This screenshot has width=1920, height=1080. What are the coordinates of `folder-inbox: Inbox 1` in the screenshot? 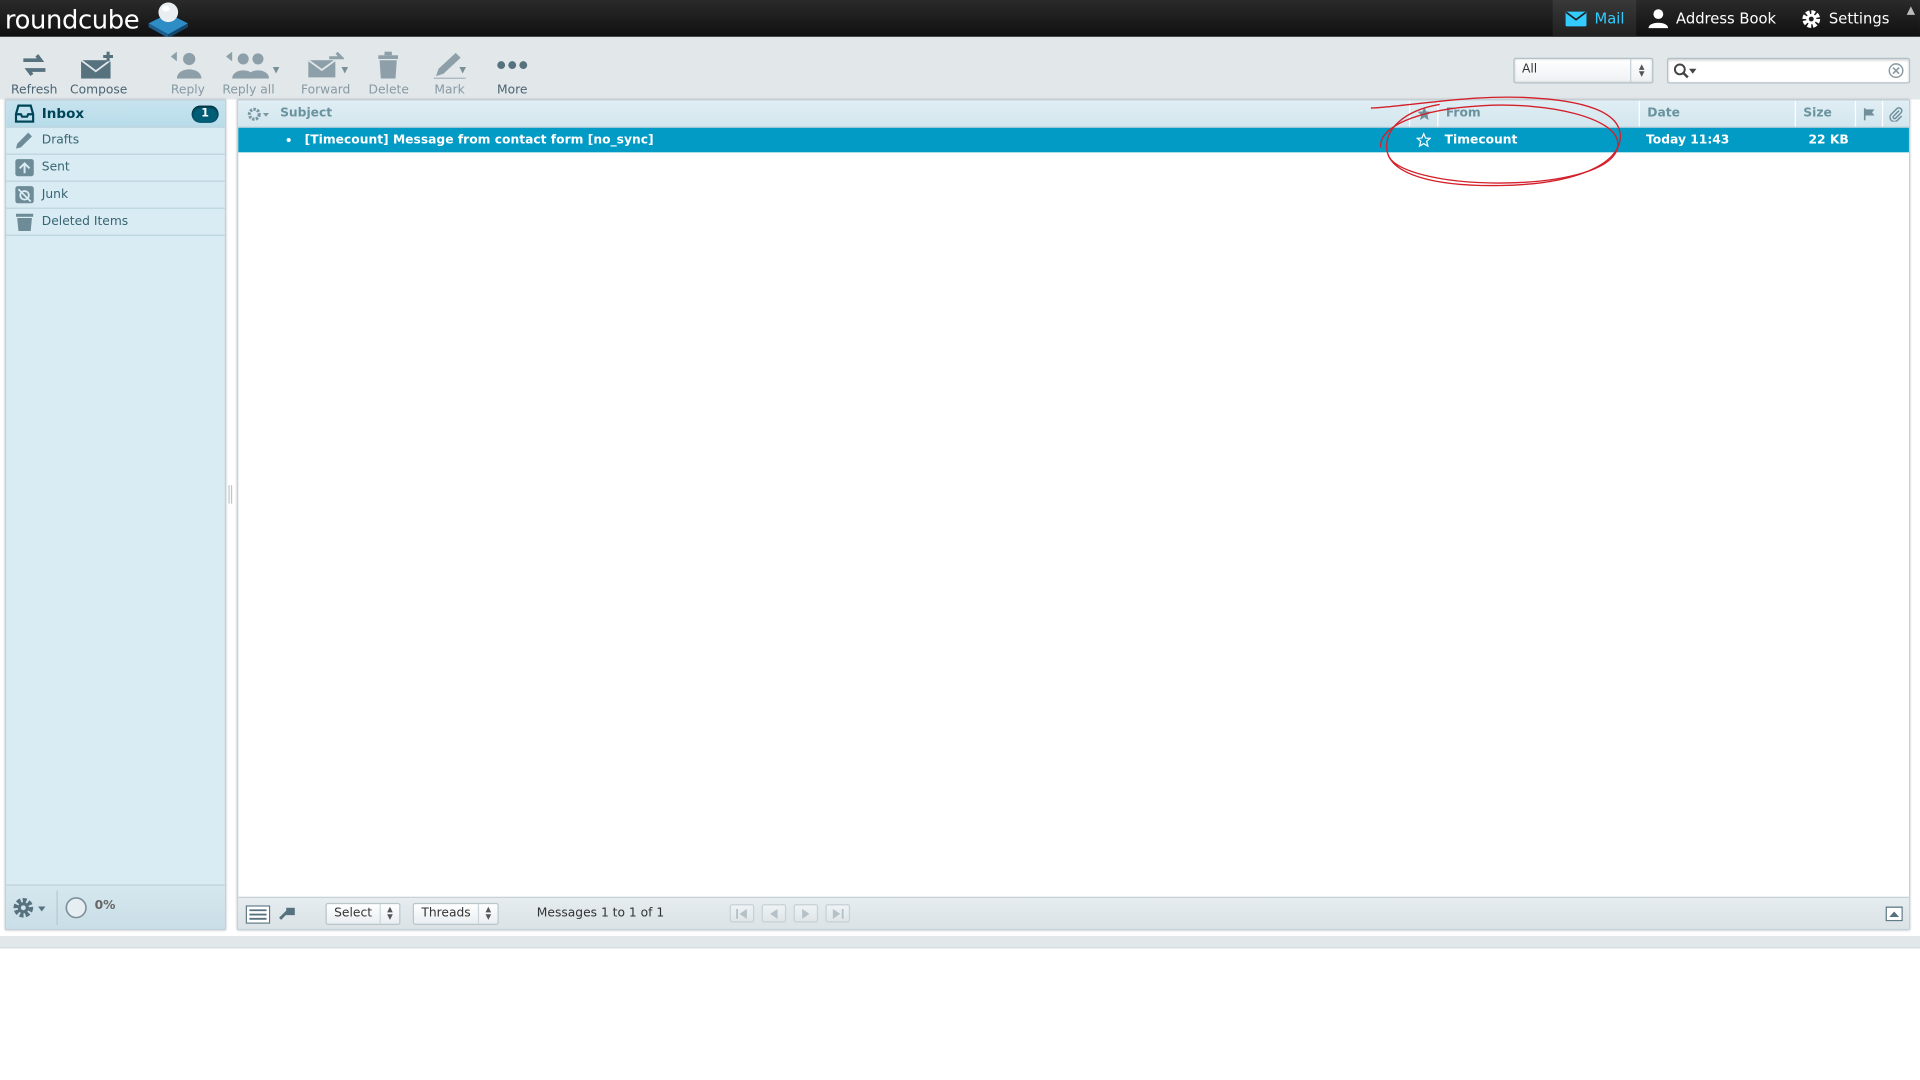 It's located at (115, 114).